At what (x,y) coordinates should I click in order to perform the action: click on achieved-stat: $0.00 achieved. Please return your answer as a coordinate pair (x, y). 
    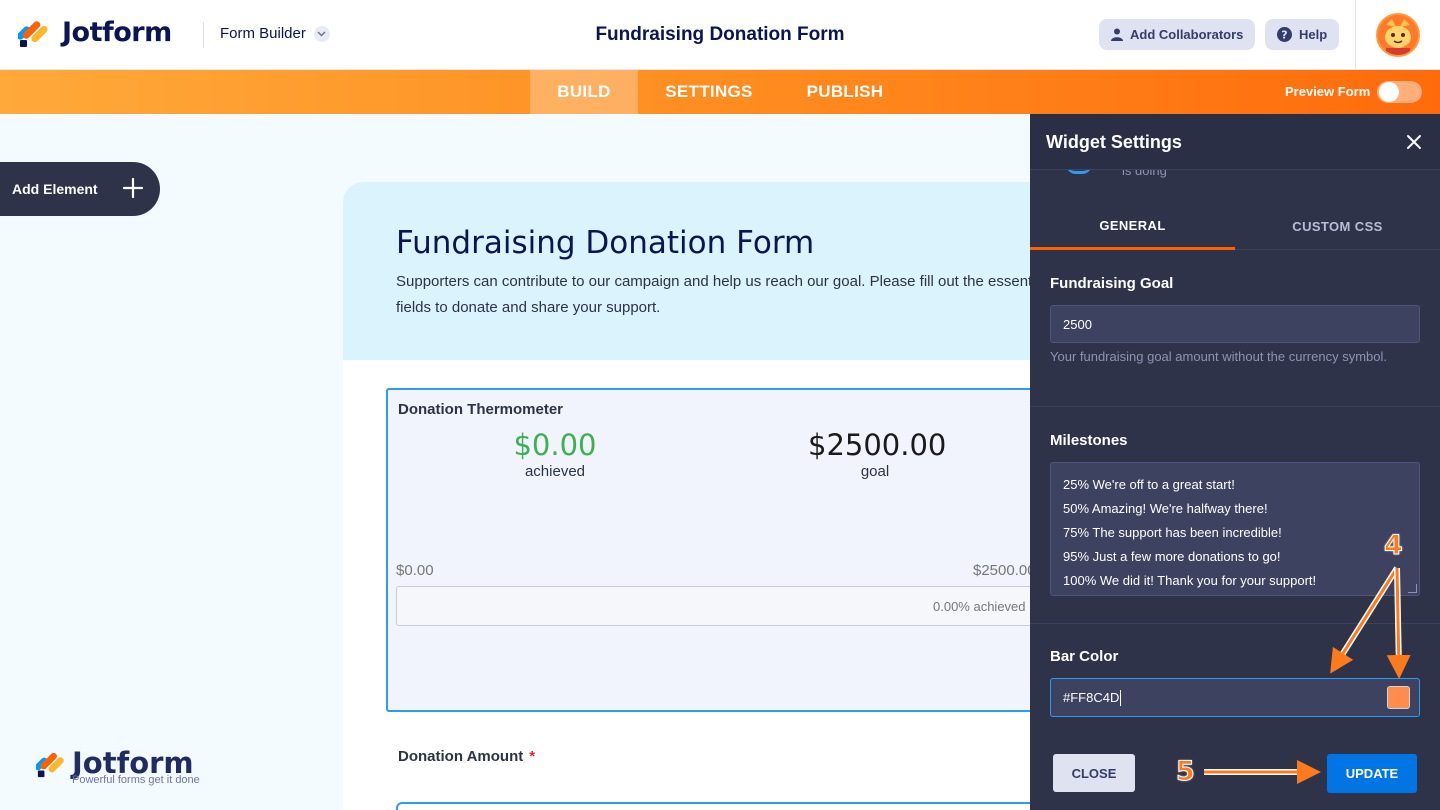
    Looking at the image, I should click on (555, 454).